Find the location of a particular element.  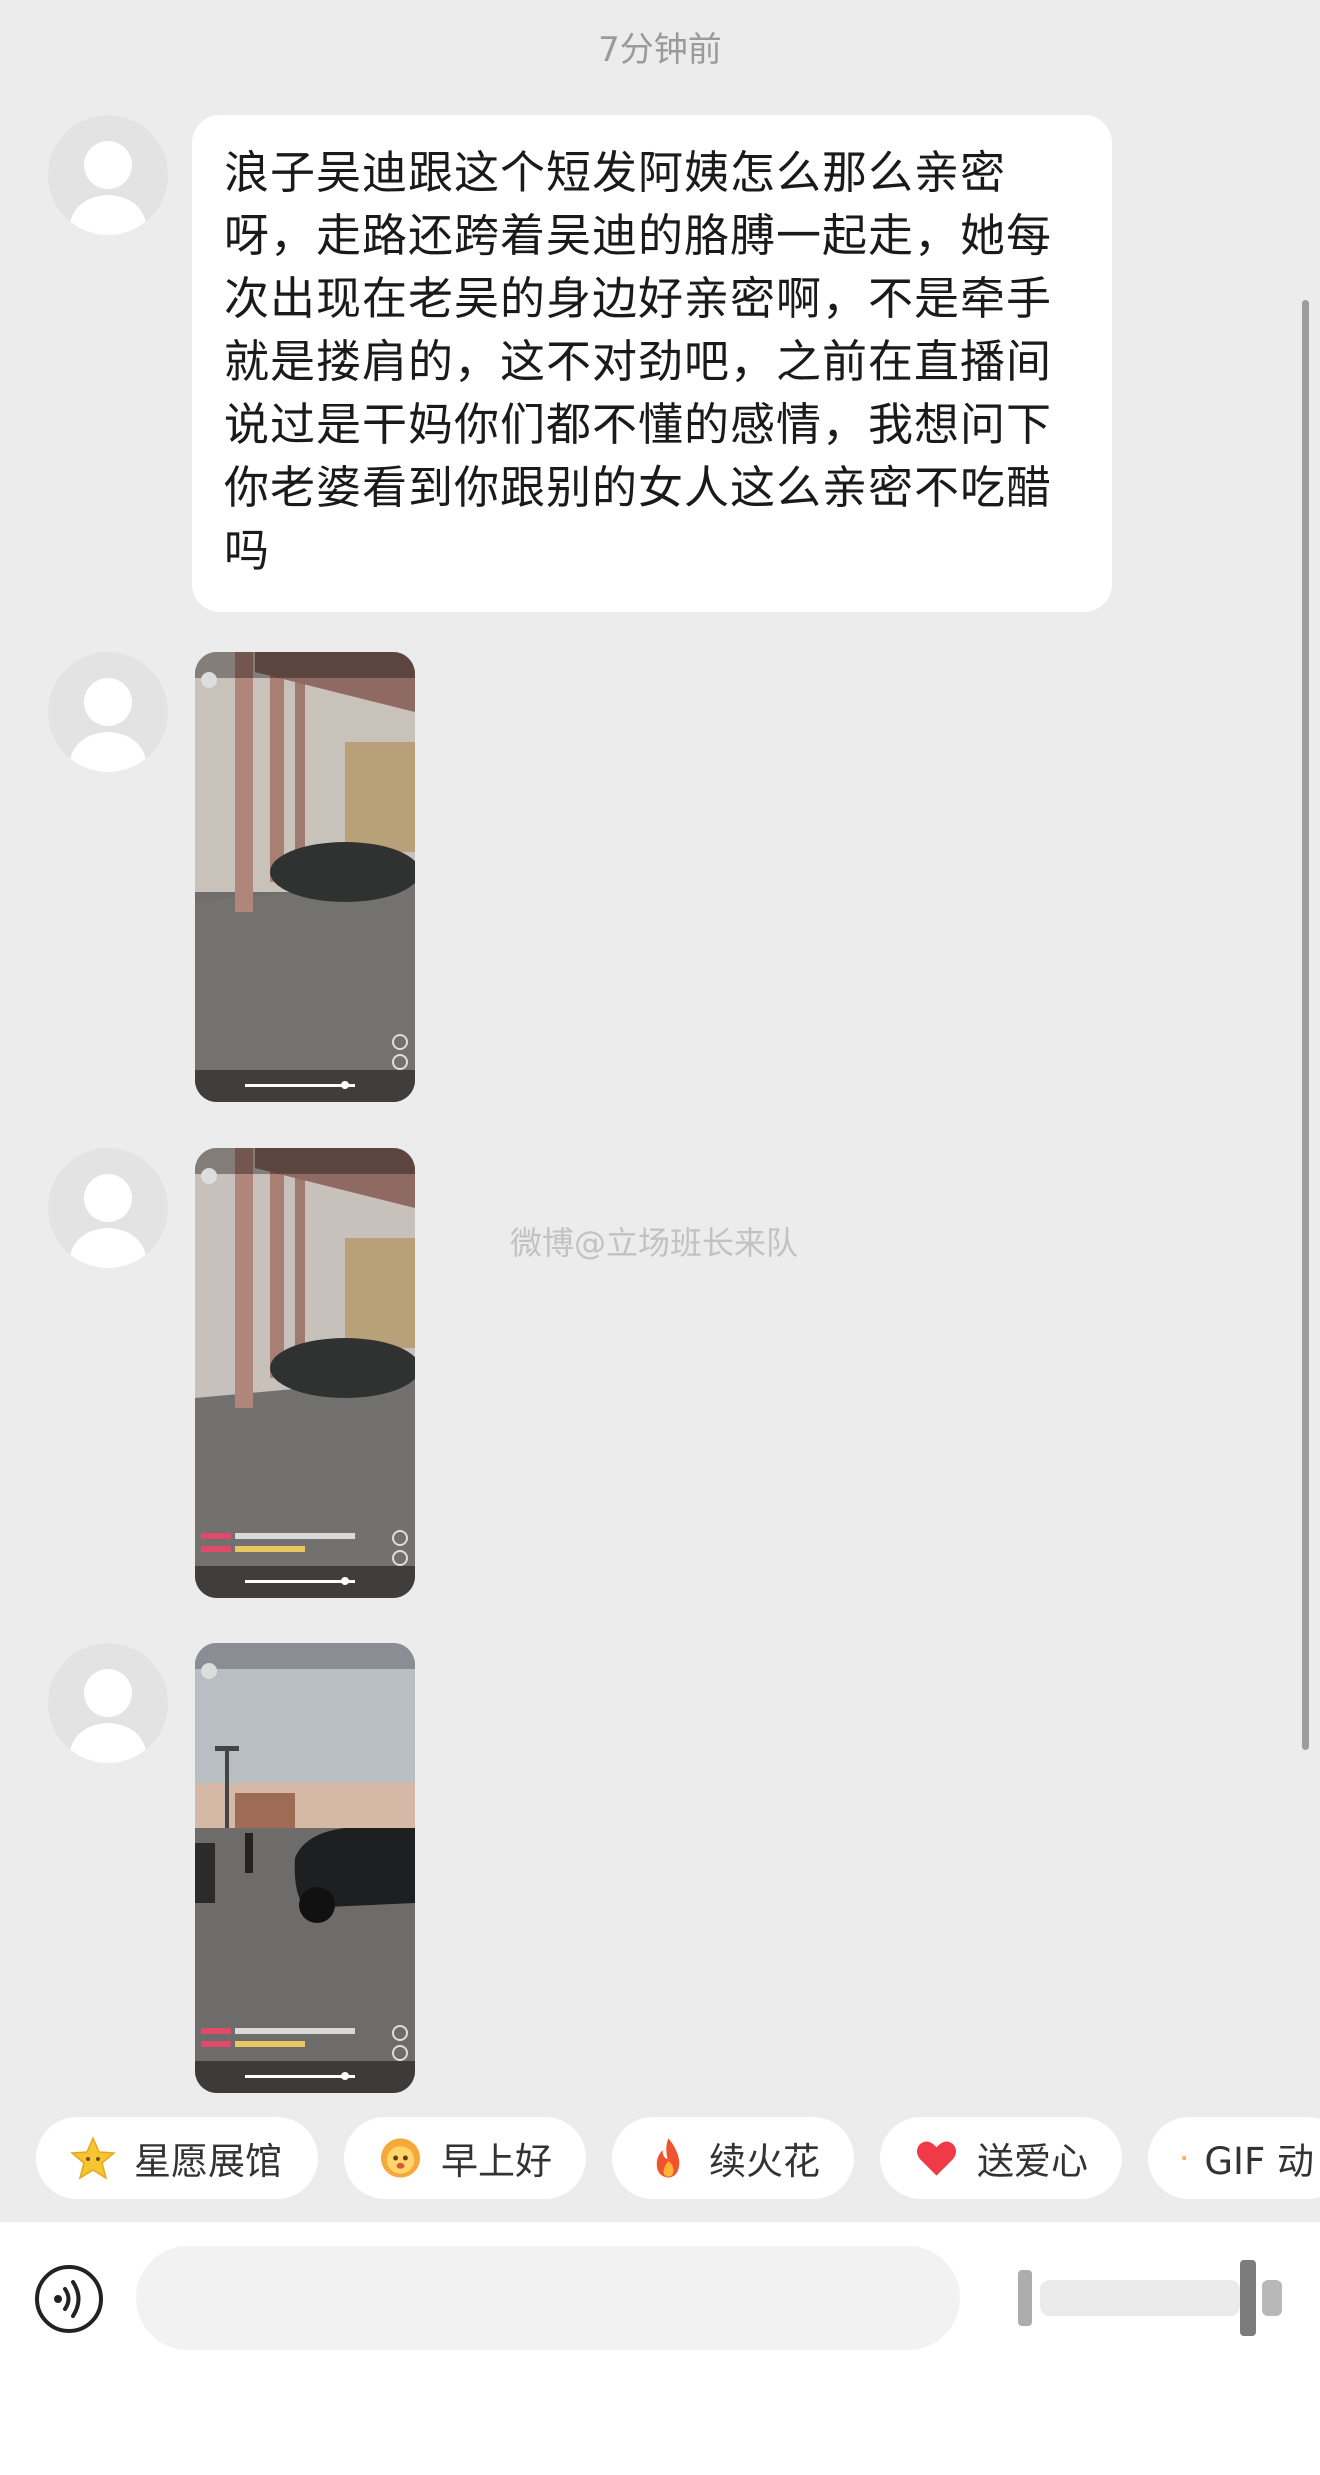

voice-input-icon is located at coordinates (69, 2299).